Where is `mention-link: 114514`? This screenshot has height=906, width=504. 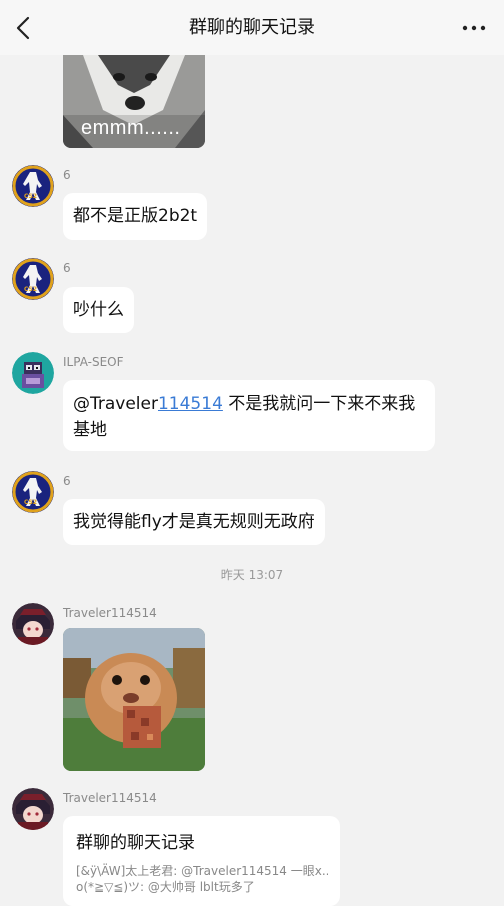 mention-link: 114514 is located at coordinates (190, 404).